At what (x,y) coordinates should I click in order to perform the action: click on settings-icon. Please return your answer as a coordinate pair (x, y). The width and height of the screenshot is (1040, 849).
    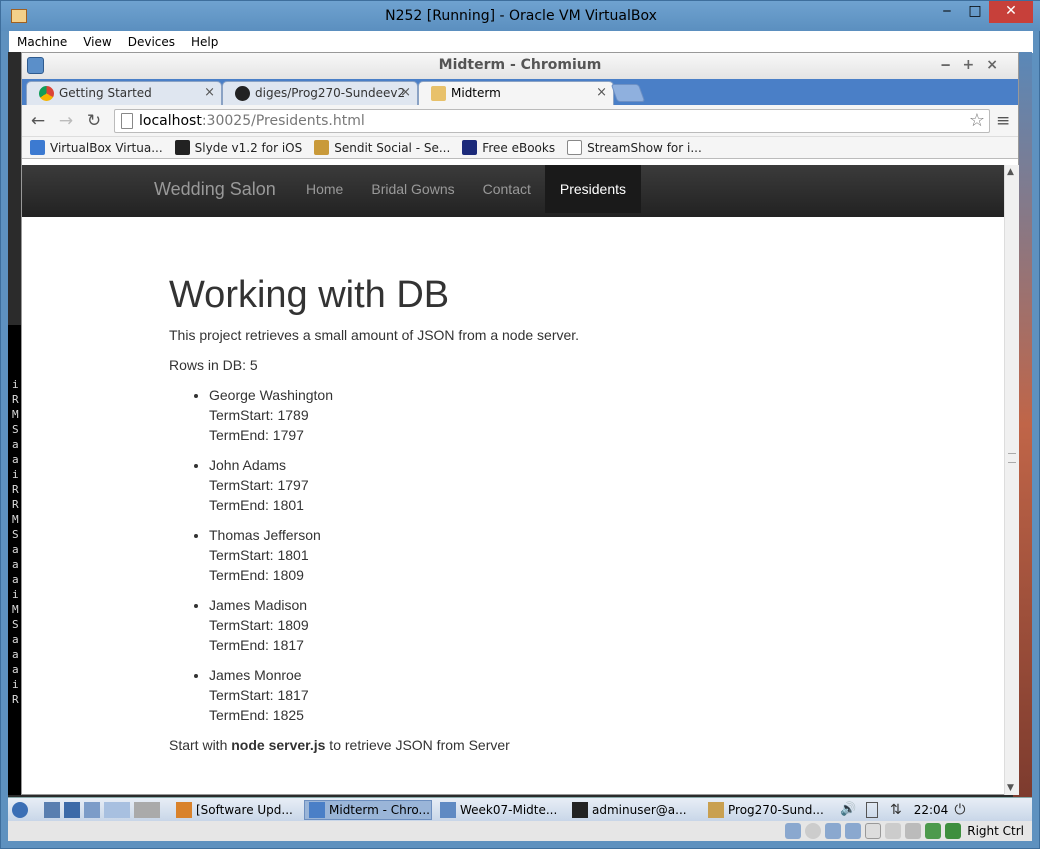
    Looking at the image, I should click on (72, 809).